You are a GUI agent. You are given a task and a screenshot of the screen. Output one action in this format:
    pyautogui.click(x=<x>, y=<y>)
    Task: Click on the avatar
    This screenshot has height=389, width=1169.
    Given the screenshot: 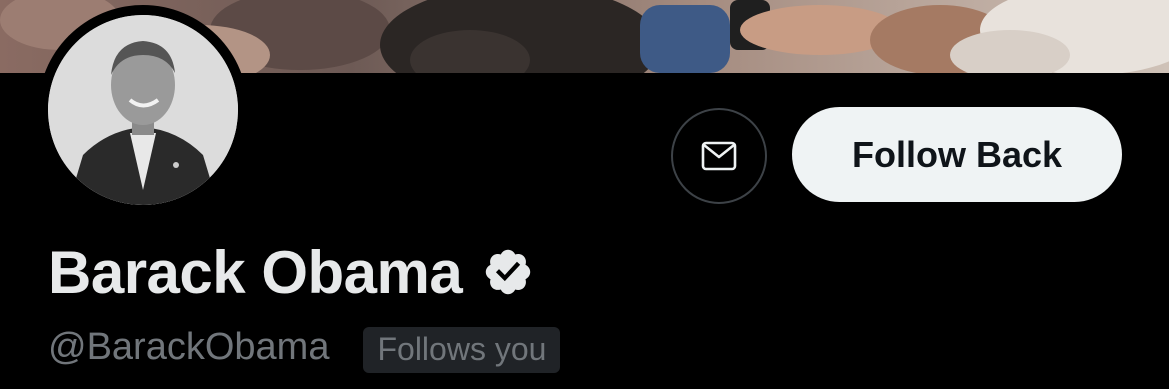 What is the action you would take?
    pyautogui.click(x=143, y=110)
    